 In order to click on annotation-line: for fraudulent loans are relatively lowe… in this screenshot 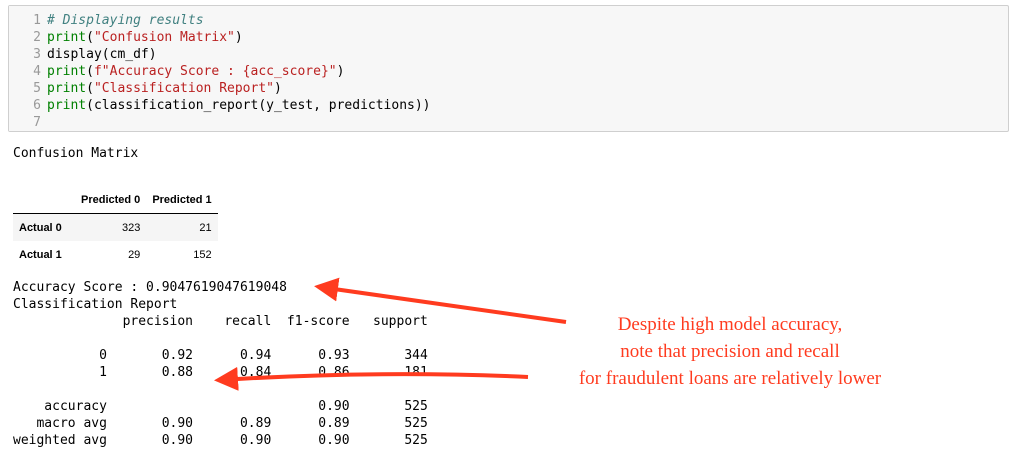, I will do `click(730, 378)`.